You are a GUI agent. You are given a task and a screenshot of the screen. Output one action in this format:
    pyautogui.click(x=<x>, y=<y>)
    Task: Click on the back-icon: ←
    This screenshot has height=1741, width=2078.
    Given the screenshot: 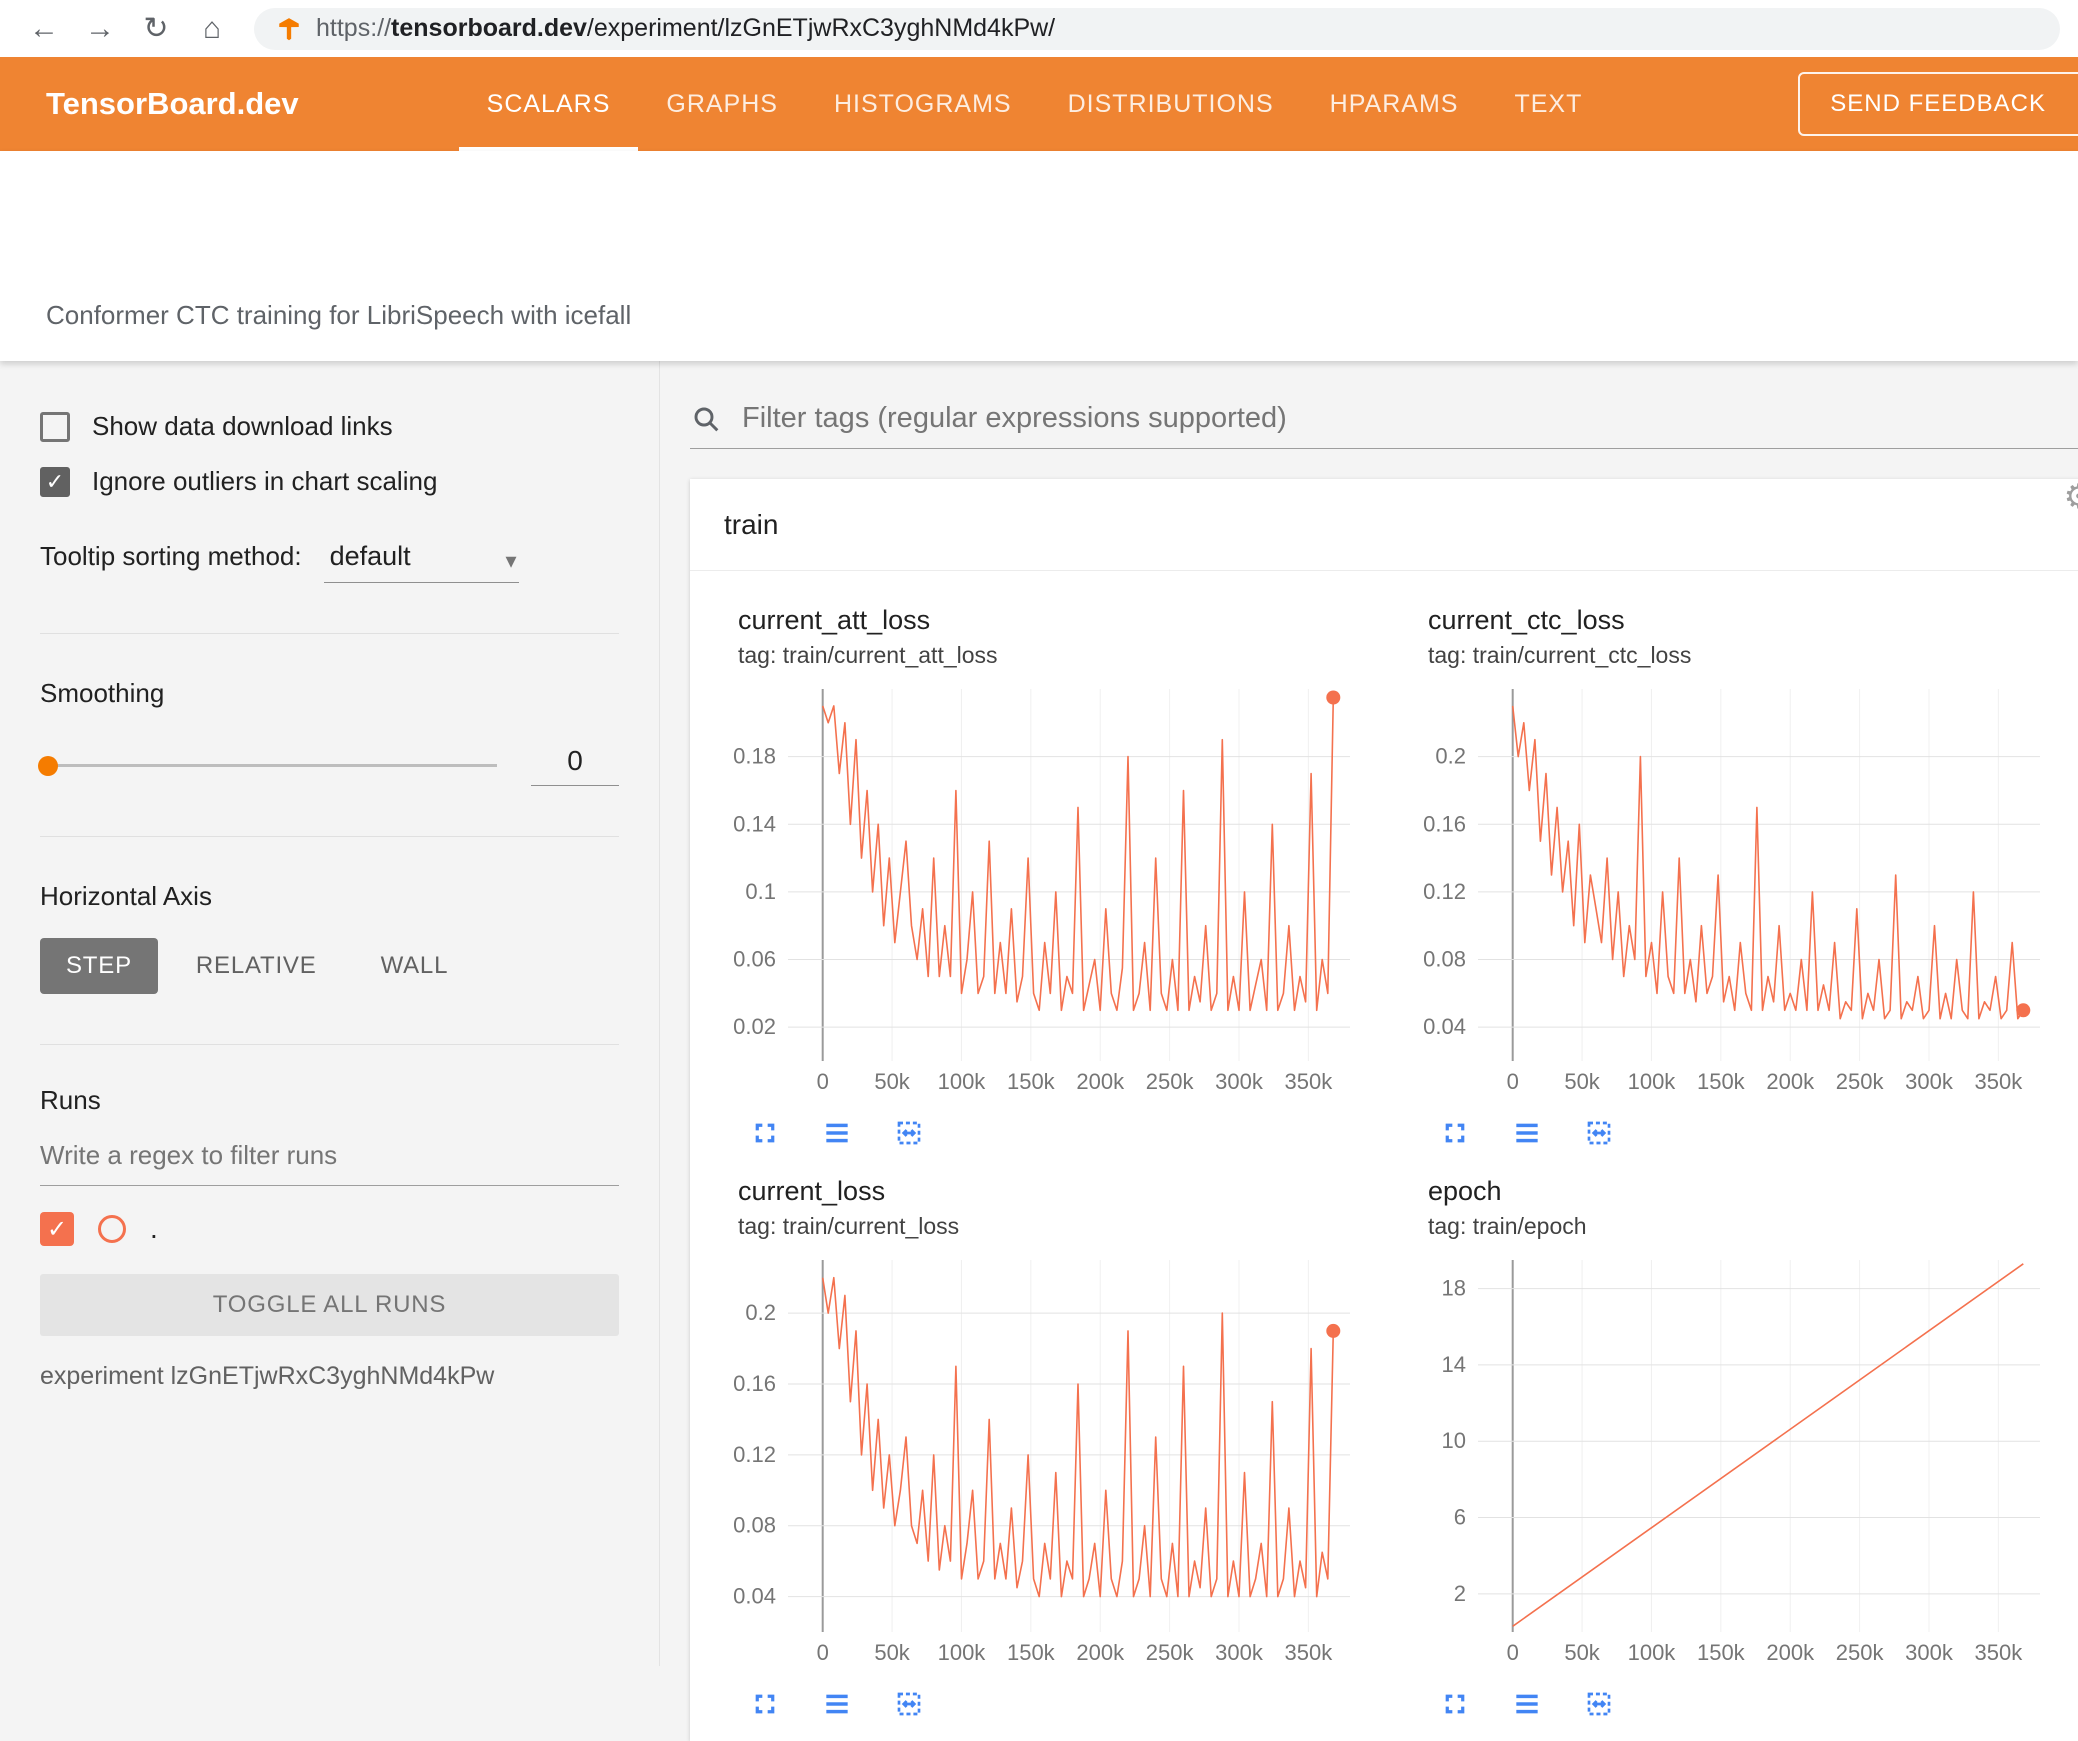 What is the action you would take?
    pyautogui.click(x=44, y=29)
    